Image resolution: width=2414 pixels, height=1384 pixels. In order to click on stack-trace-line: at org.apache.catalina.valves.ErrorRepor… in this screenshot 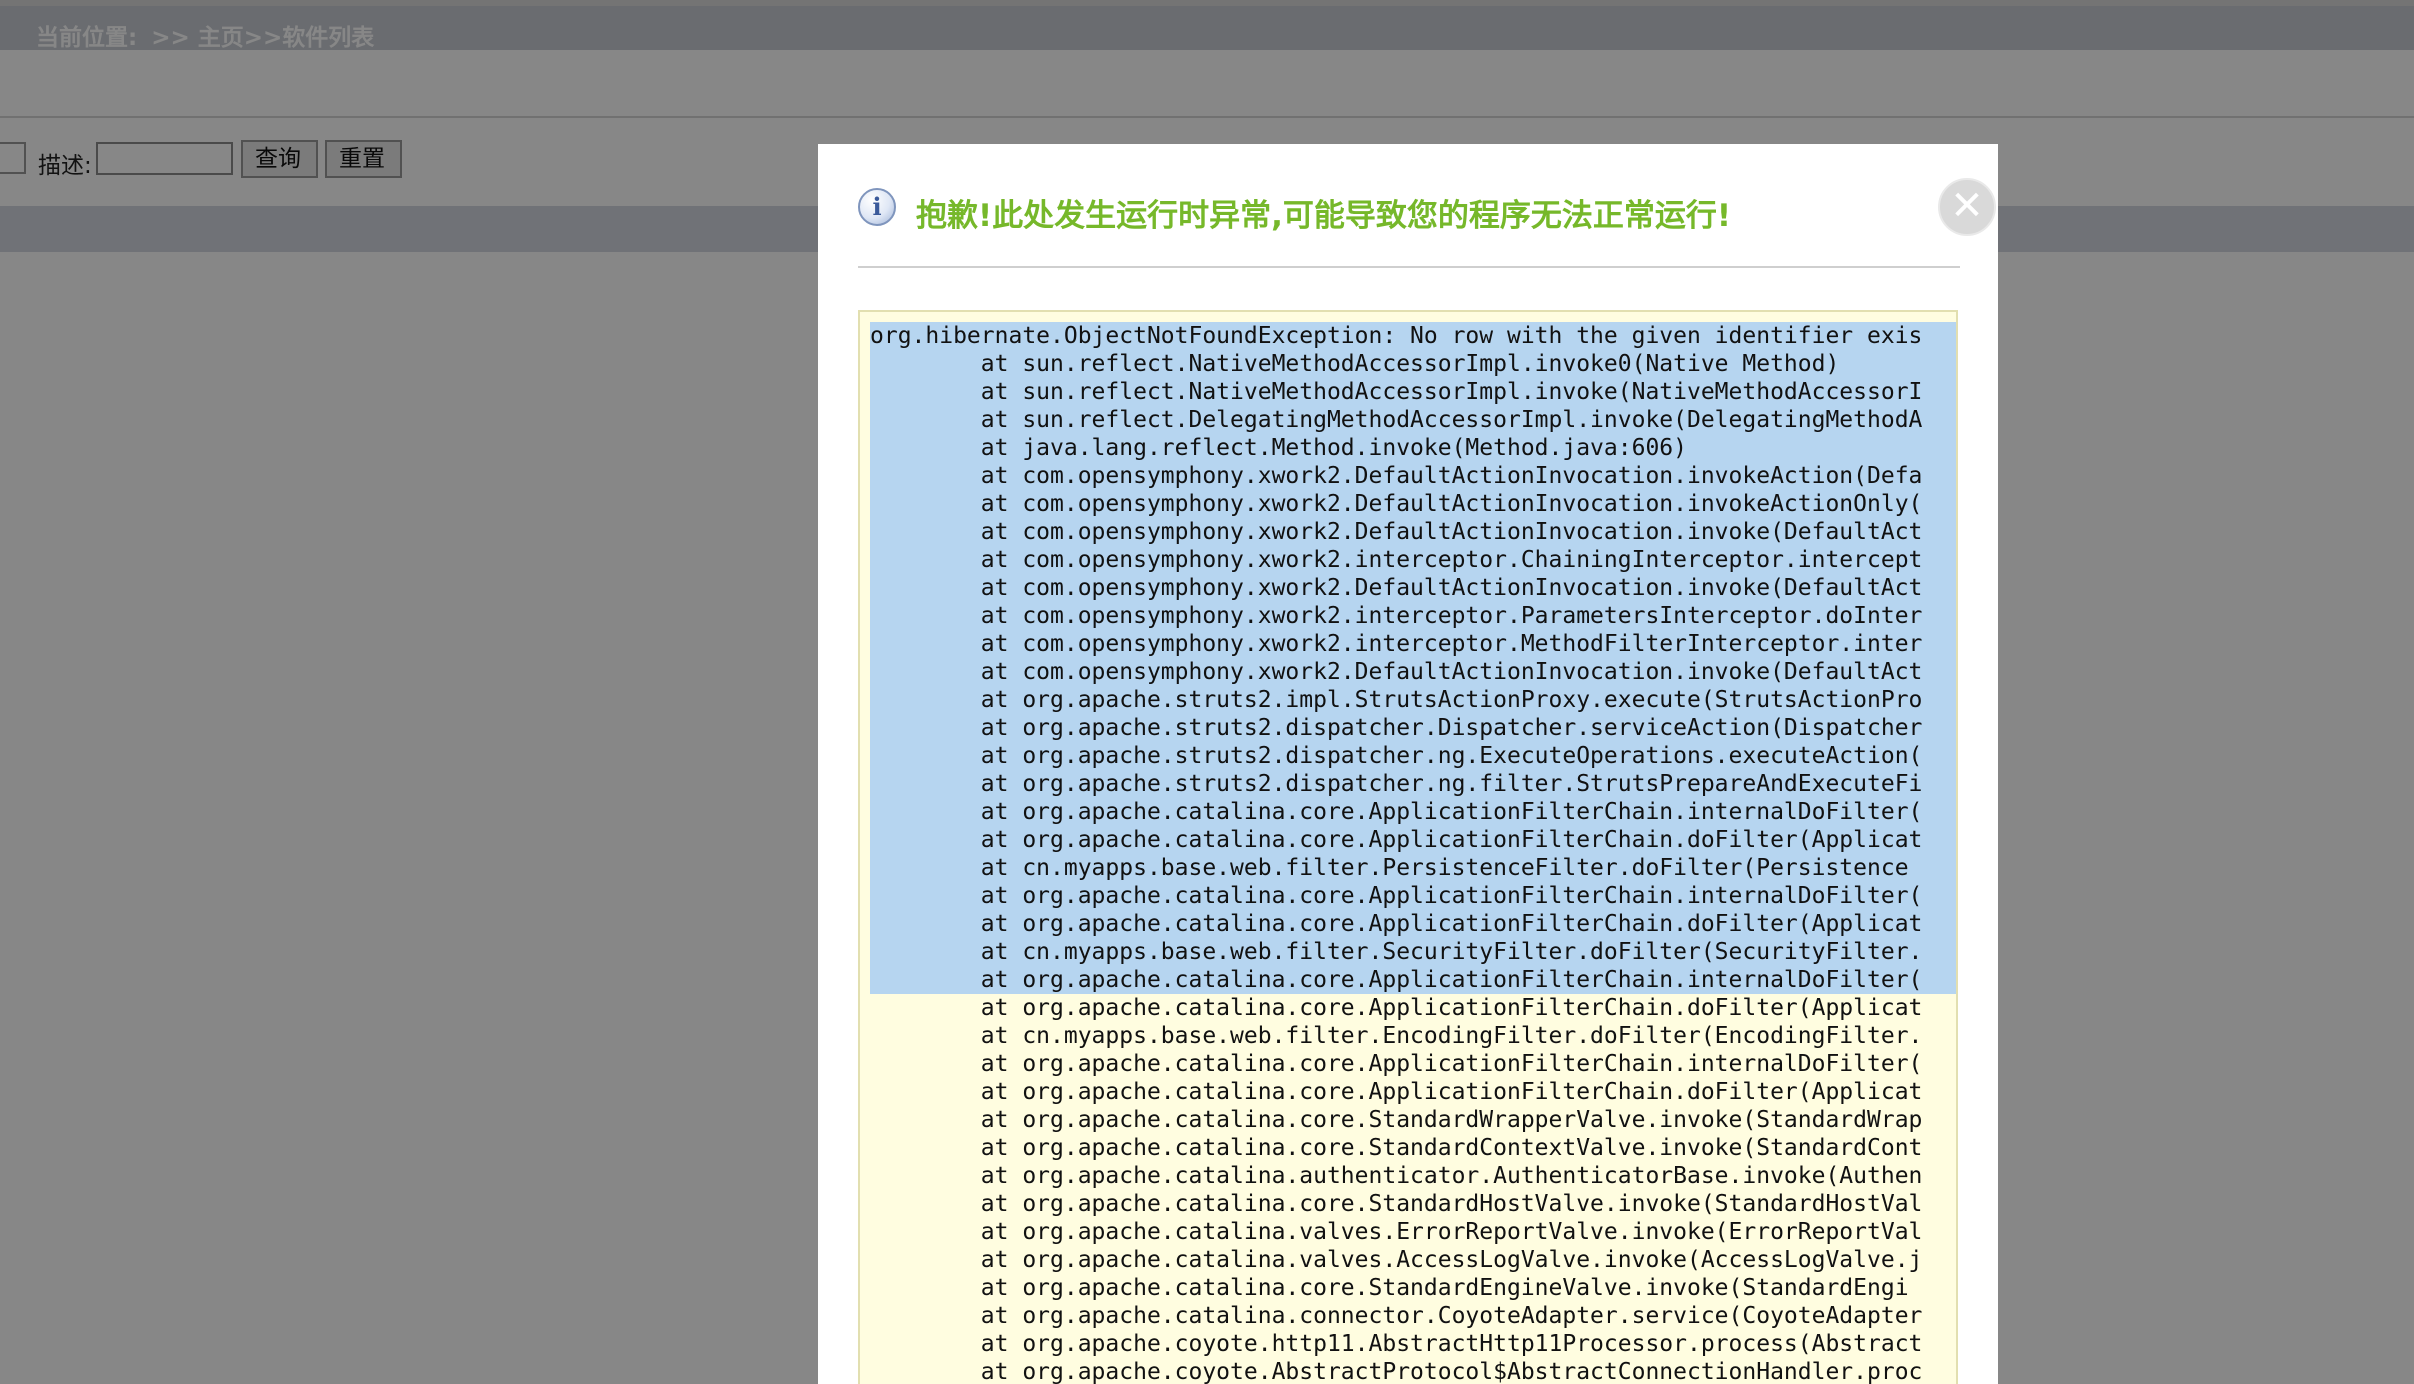, I will do `click(1396, 1232)`.